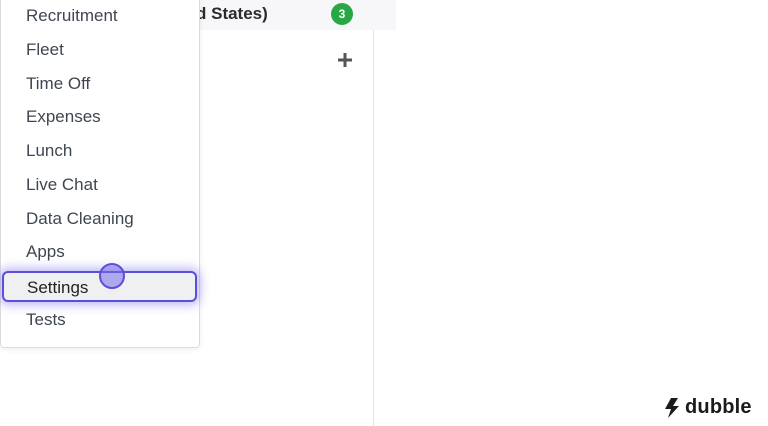 This screenshot has height=426, width=768. What do you see at coordinates (100, 84) in the screenshot?
I see `menu-item-time-off: Time Off` at bounding box center [100, 84].